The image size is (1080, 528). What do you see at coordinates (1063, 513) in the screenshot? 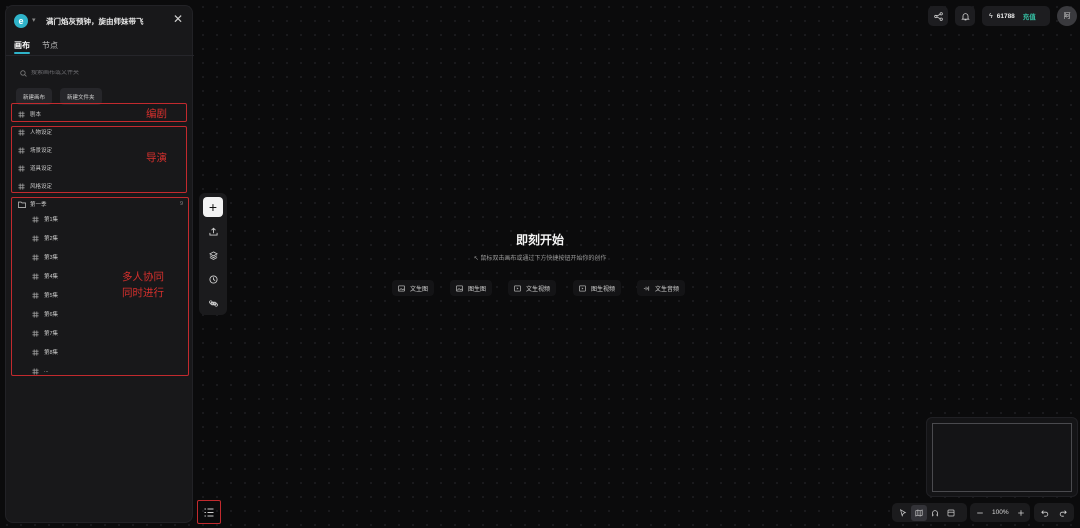
I see `redo-icon` at bounding box center [1063, 513].